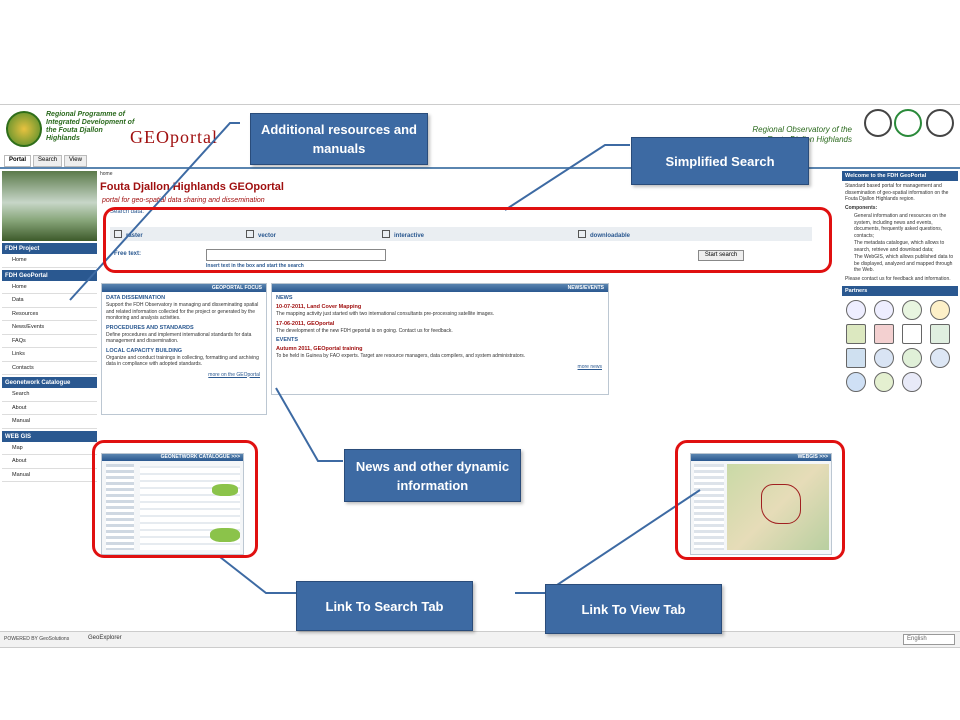 The width and height of the screenshot is (960, 720). Describe the element at coordinates (175, 499) in the screenshot. I see `catalogue-highlight-box` at that location.